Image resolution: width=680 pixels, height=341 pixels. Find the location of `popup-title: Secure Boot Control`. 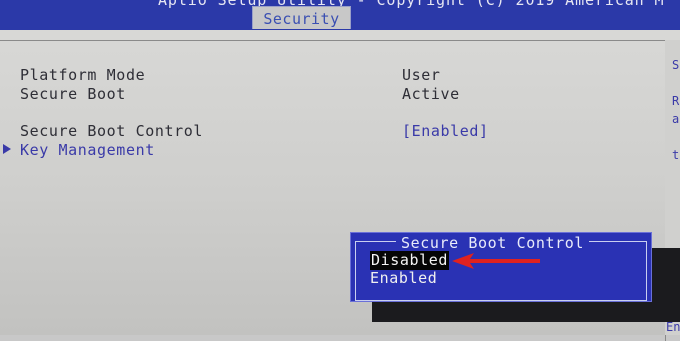

popup-title: Secure Boot Control is located at coordinates (492, 243).